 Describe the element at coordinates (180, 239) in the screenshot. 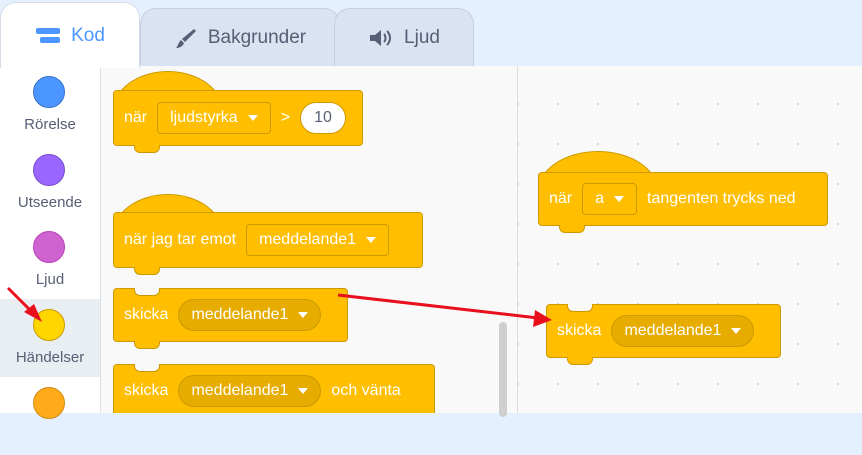

I see `block-text: när jag tar emot` at that location.